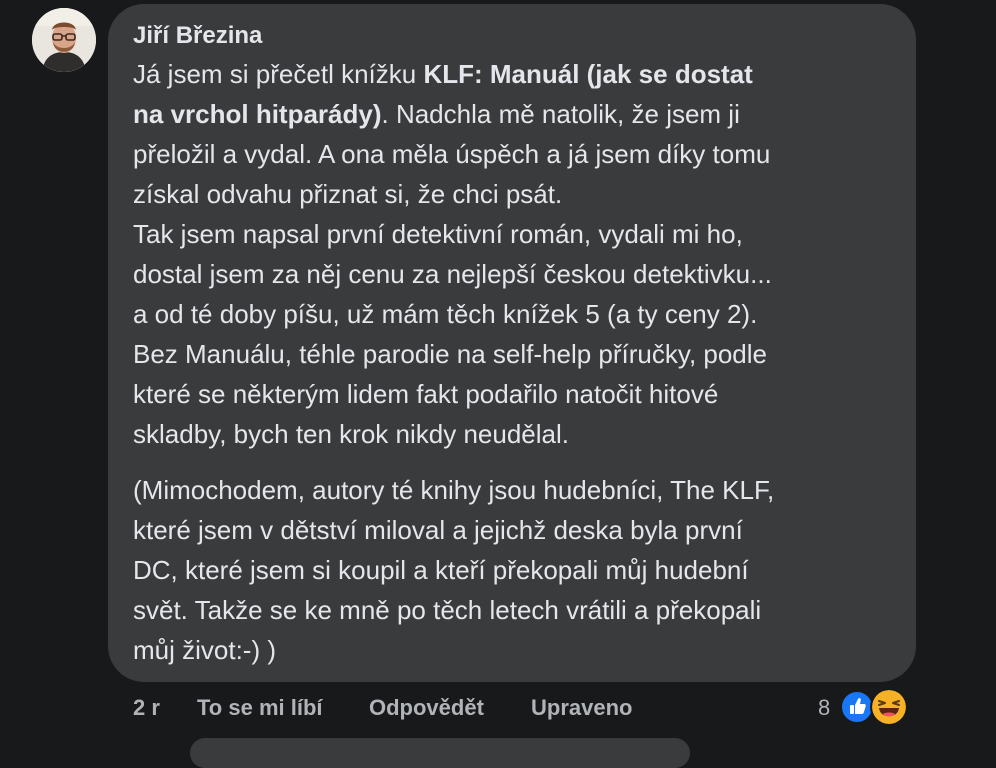  What do you see at coordinates (197, 36) in the screenshot?
I see `comment-author-name: Jiří Březina` at bounding box center [197, 36].